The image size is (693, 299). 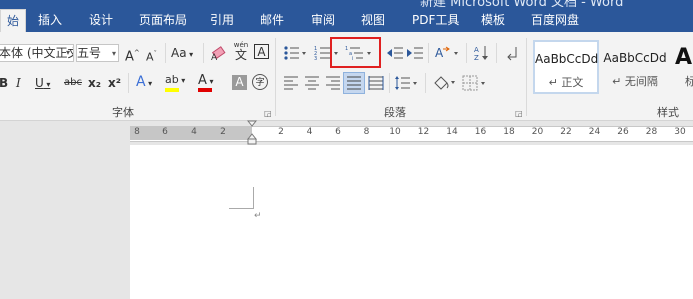 What do you see at coordinates (42, 83) in the screenshot?
I see `underline-button: U ▾` at bounding box center [42, 83].